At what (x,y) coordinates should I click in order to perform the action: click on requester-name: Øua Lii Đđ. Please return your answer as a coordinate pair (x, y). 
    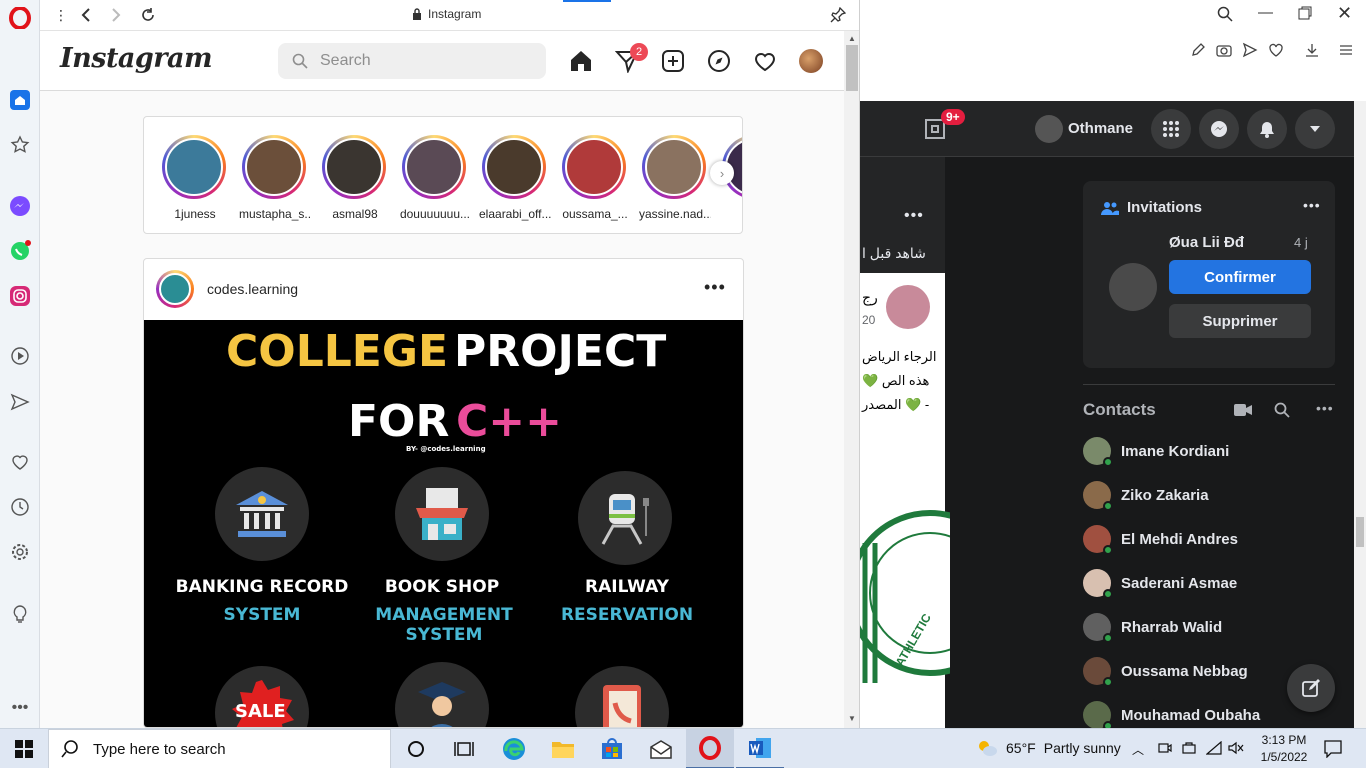
    Looking at the image, I should click on (1206, 242).